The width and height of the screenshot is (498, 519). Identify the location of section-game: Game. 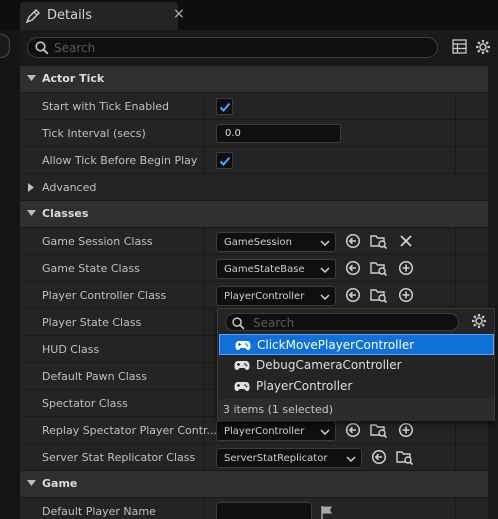
(254, 484).